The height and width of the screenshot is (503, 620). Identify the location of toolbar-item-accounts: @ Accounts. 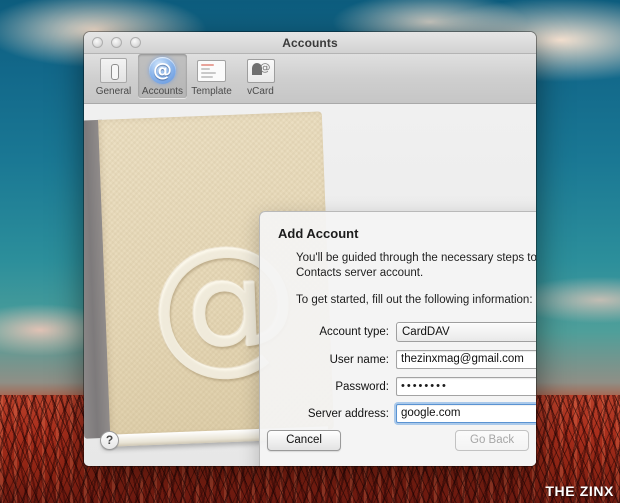
(162, 76).